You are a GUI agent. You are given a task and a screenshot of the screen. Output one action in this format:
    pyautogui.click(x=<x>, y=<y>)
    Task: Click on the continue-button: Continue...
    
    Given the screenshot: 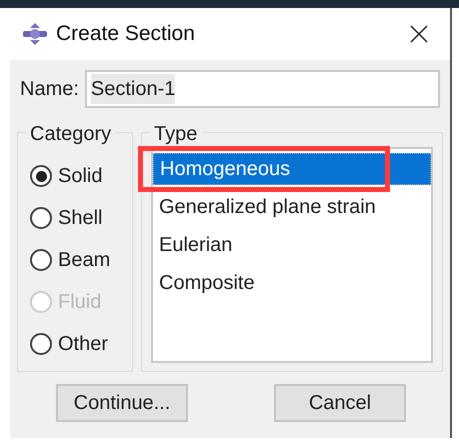 What is the action you would take?
    pyautogui.click(x=122, y=403)
    